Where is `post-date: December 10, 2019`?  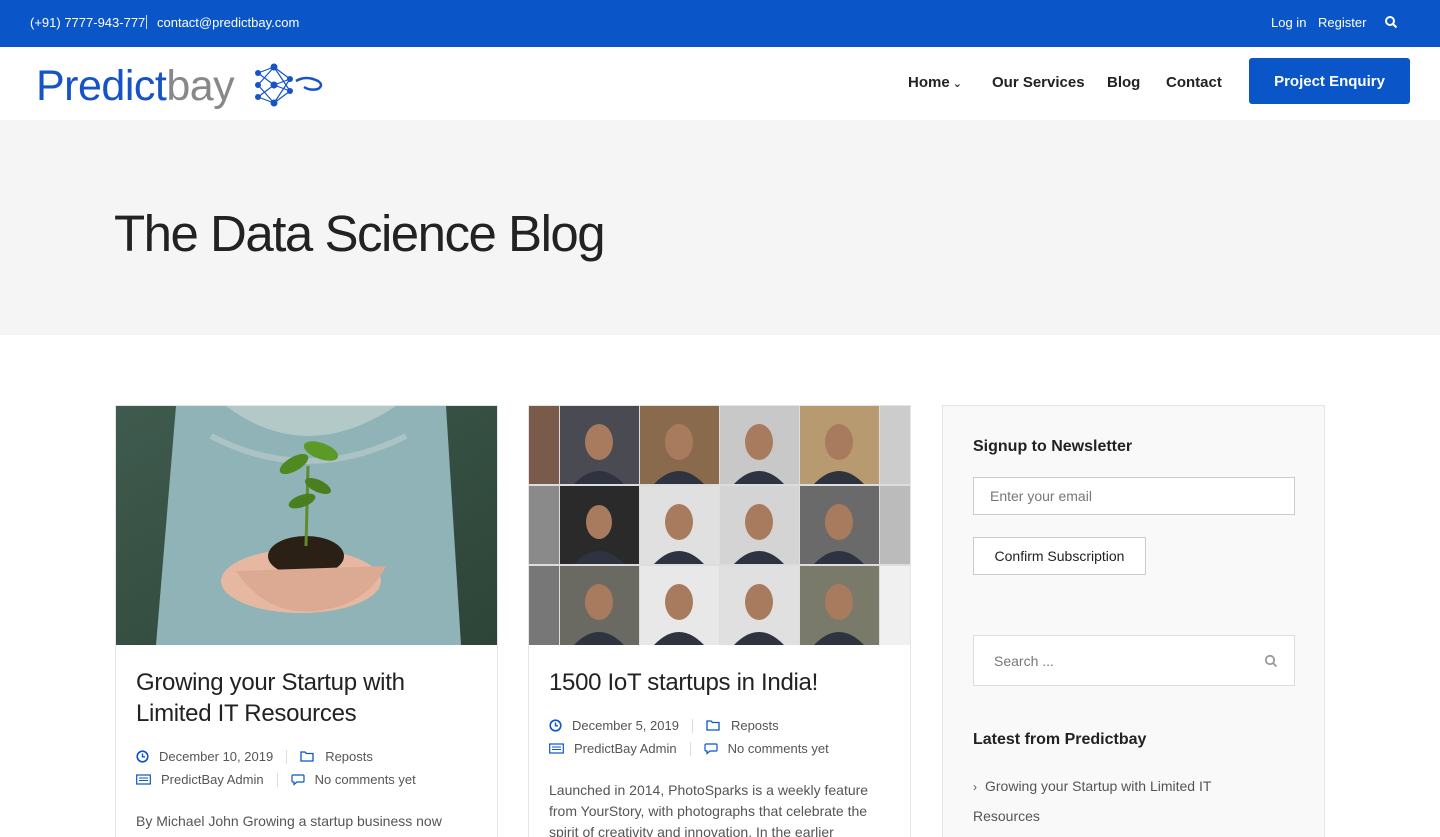 post-date: December 10, 2019 is located at coordinates (216, 756).